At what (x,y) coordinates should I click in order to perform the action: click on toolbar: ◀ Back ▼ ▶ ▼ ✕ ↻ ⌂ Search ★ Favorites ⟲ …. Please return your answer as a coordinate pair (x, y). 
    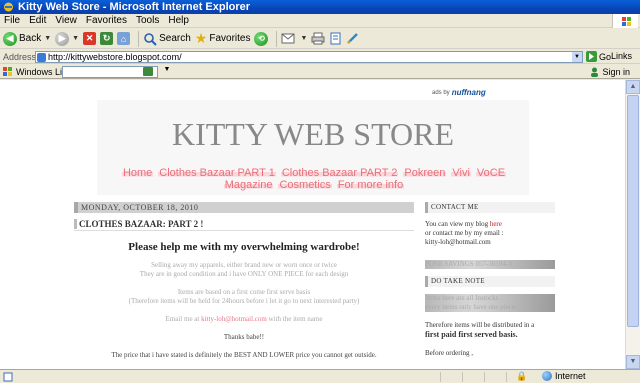
    Looking at the image, I should click on (320, 39).